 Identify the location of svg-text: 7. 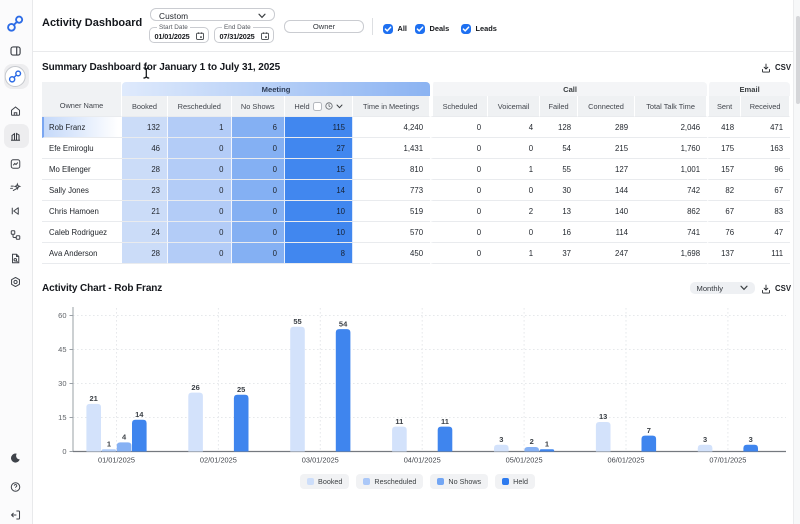
(649, 430).